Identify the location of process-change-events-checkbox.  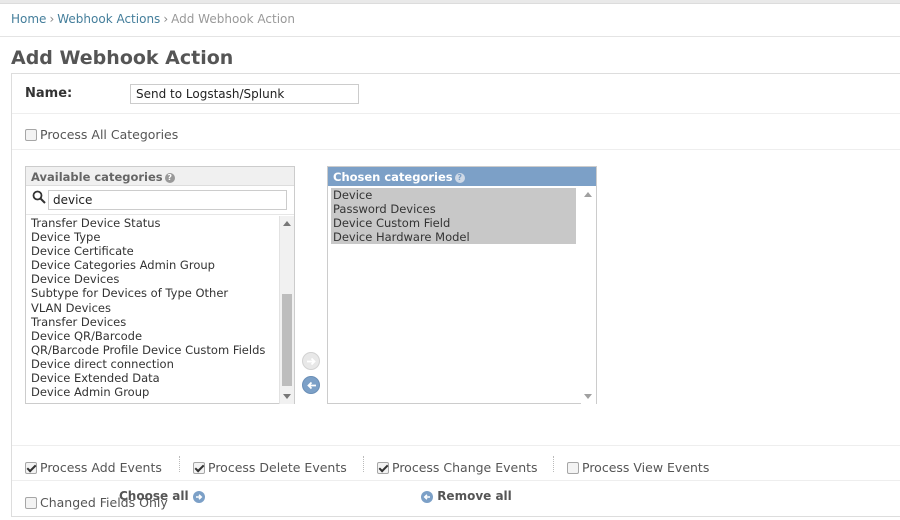
(383, 467).